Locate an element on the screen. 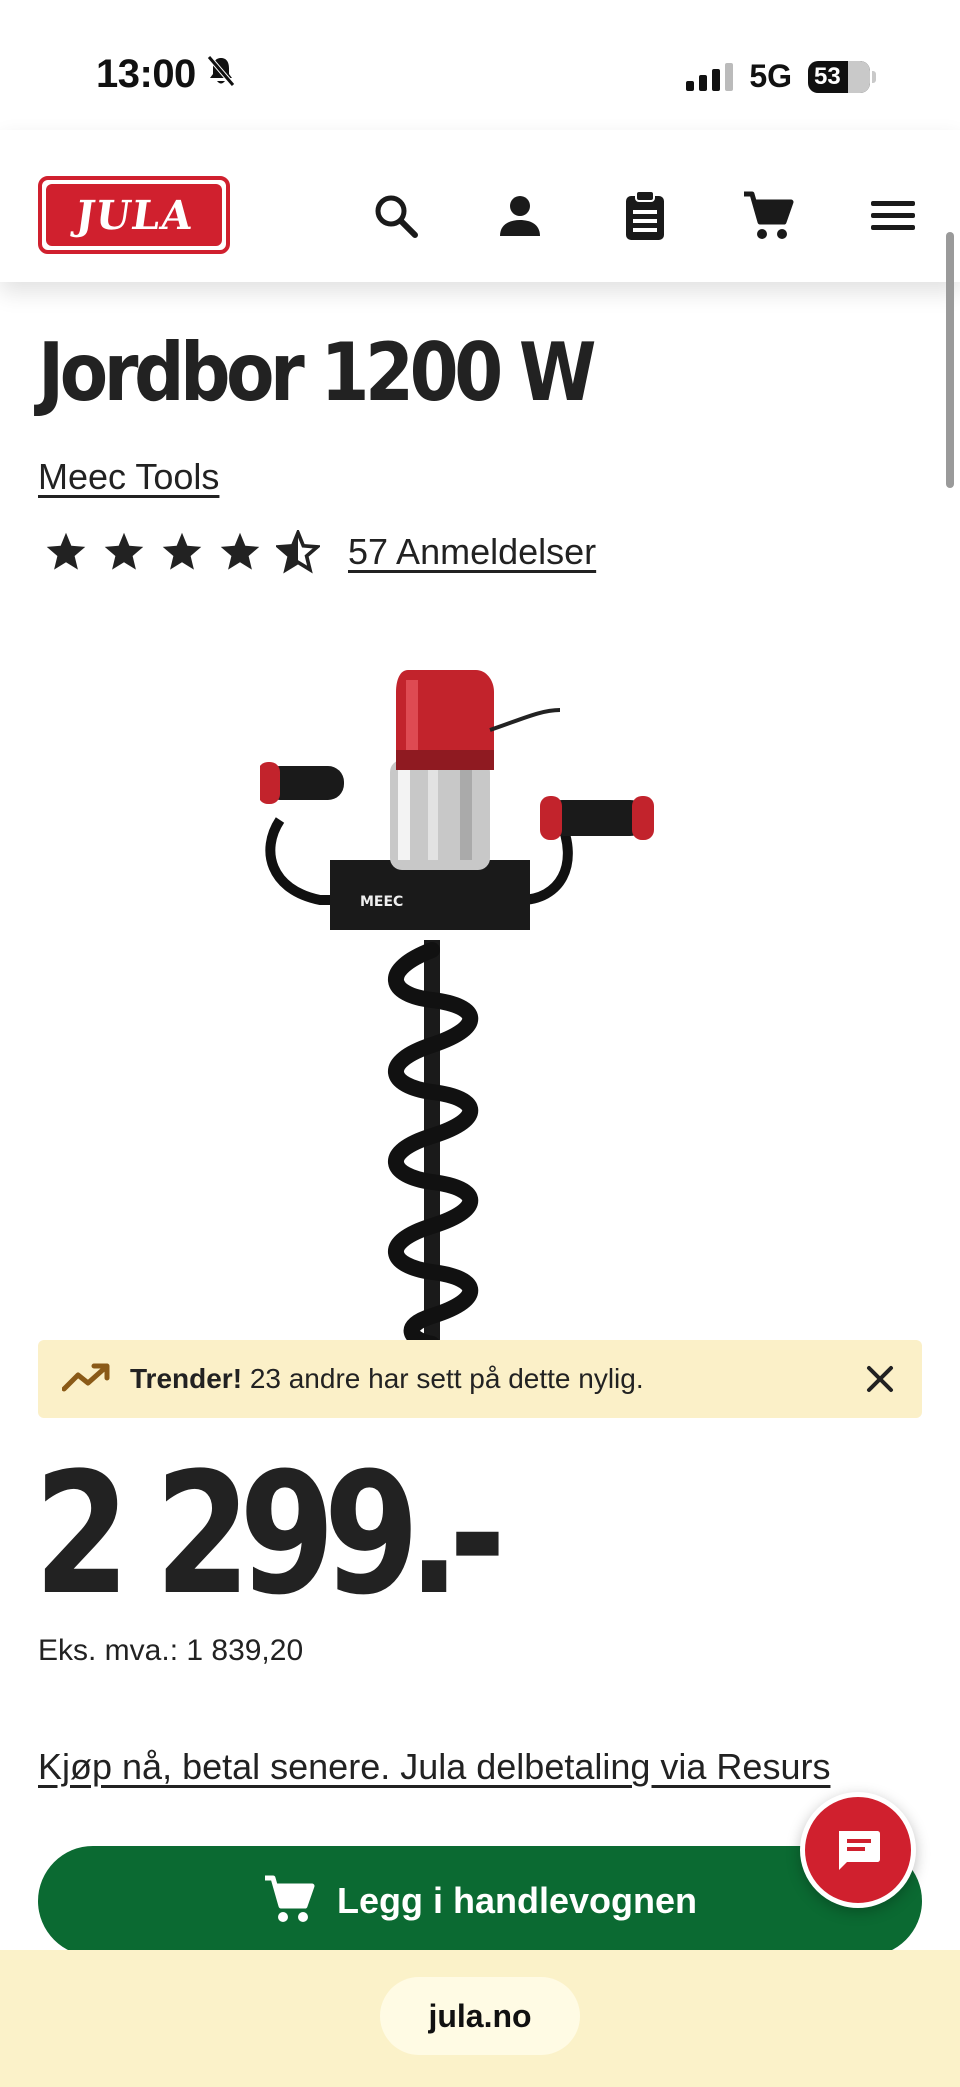 This screenshot has height=2087, width=960. logo-text: JULA is located at coordinates (134, 215).